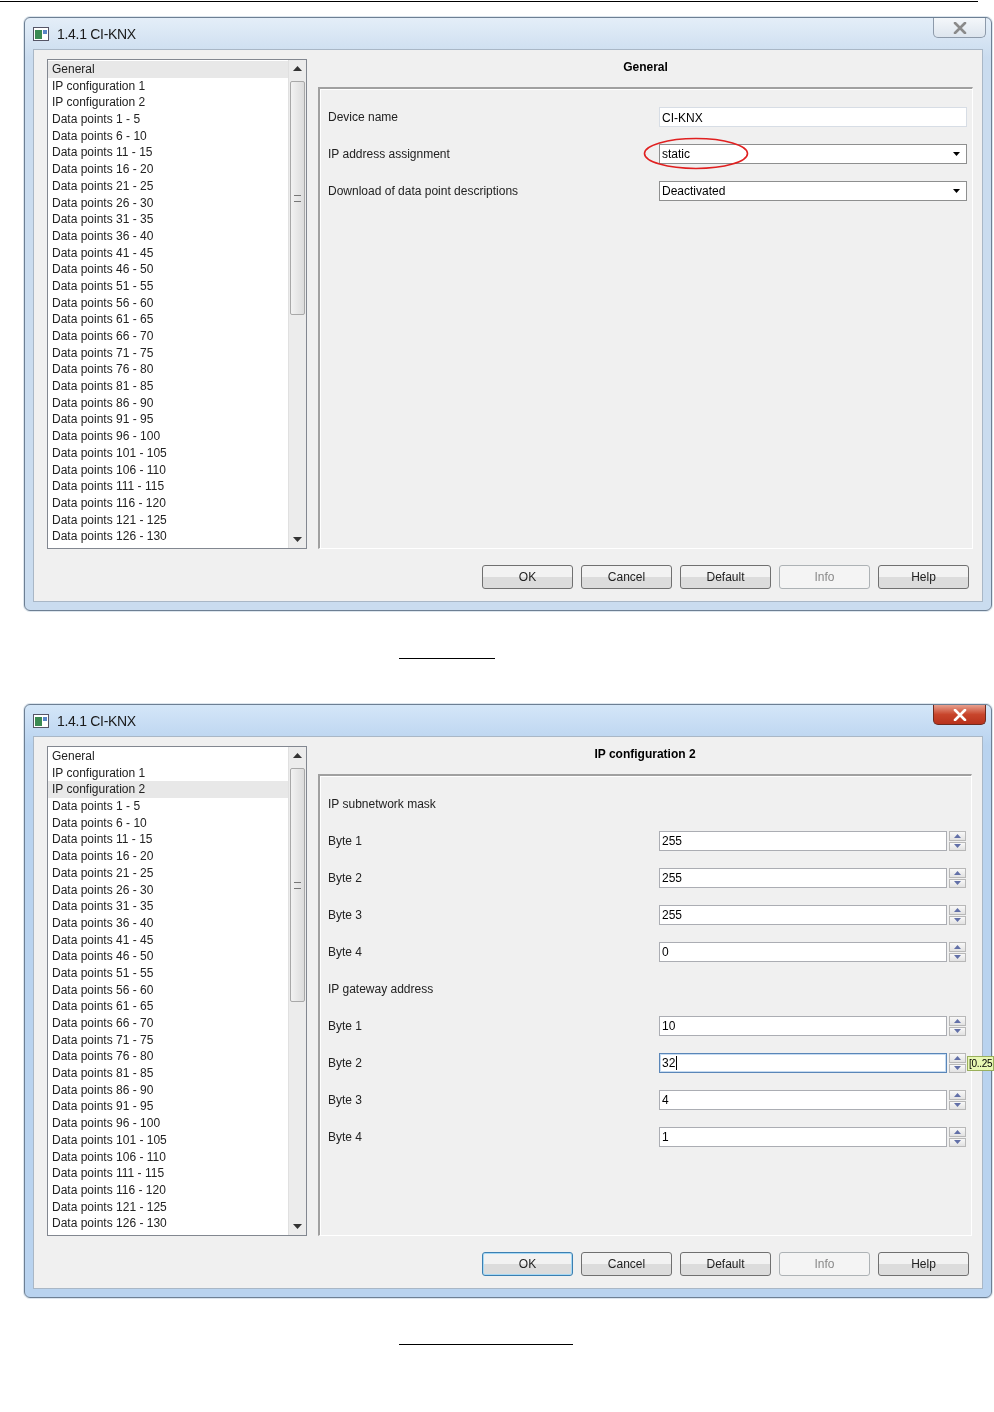 The height and width of the screenshot is (1412, 994). What do you see at coordinates (803, 1137) in the screenshot?
I see `number-field: 1` at bounding box center [803, 1137].